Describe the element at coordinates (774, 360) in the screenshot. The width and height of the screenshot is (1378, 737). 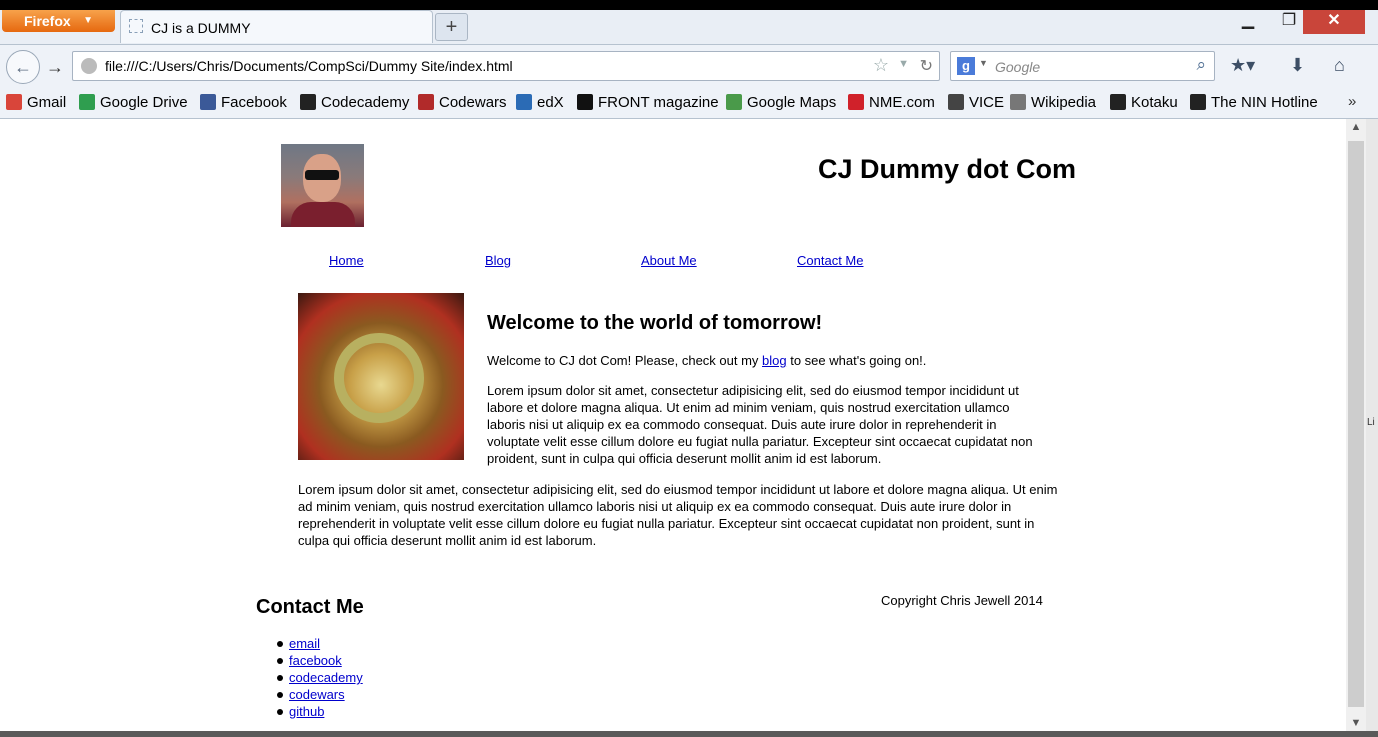
I see `blog-link: blog` at that location.